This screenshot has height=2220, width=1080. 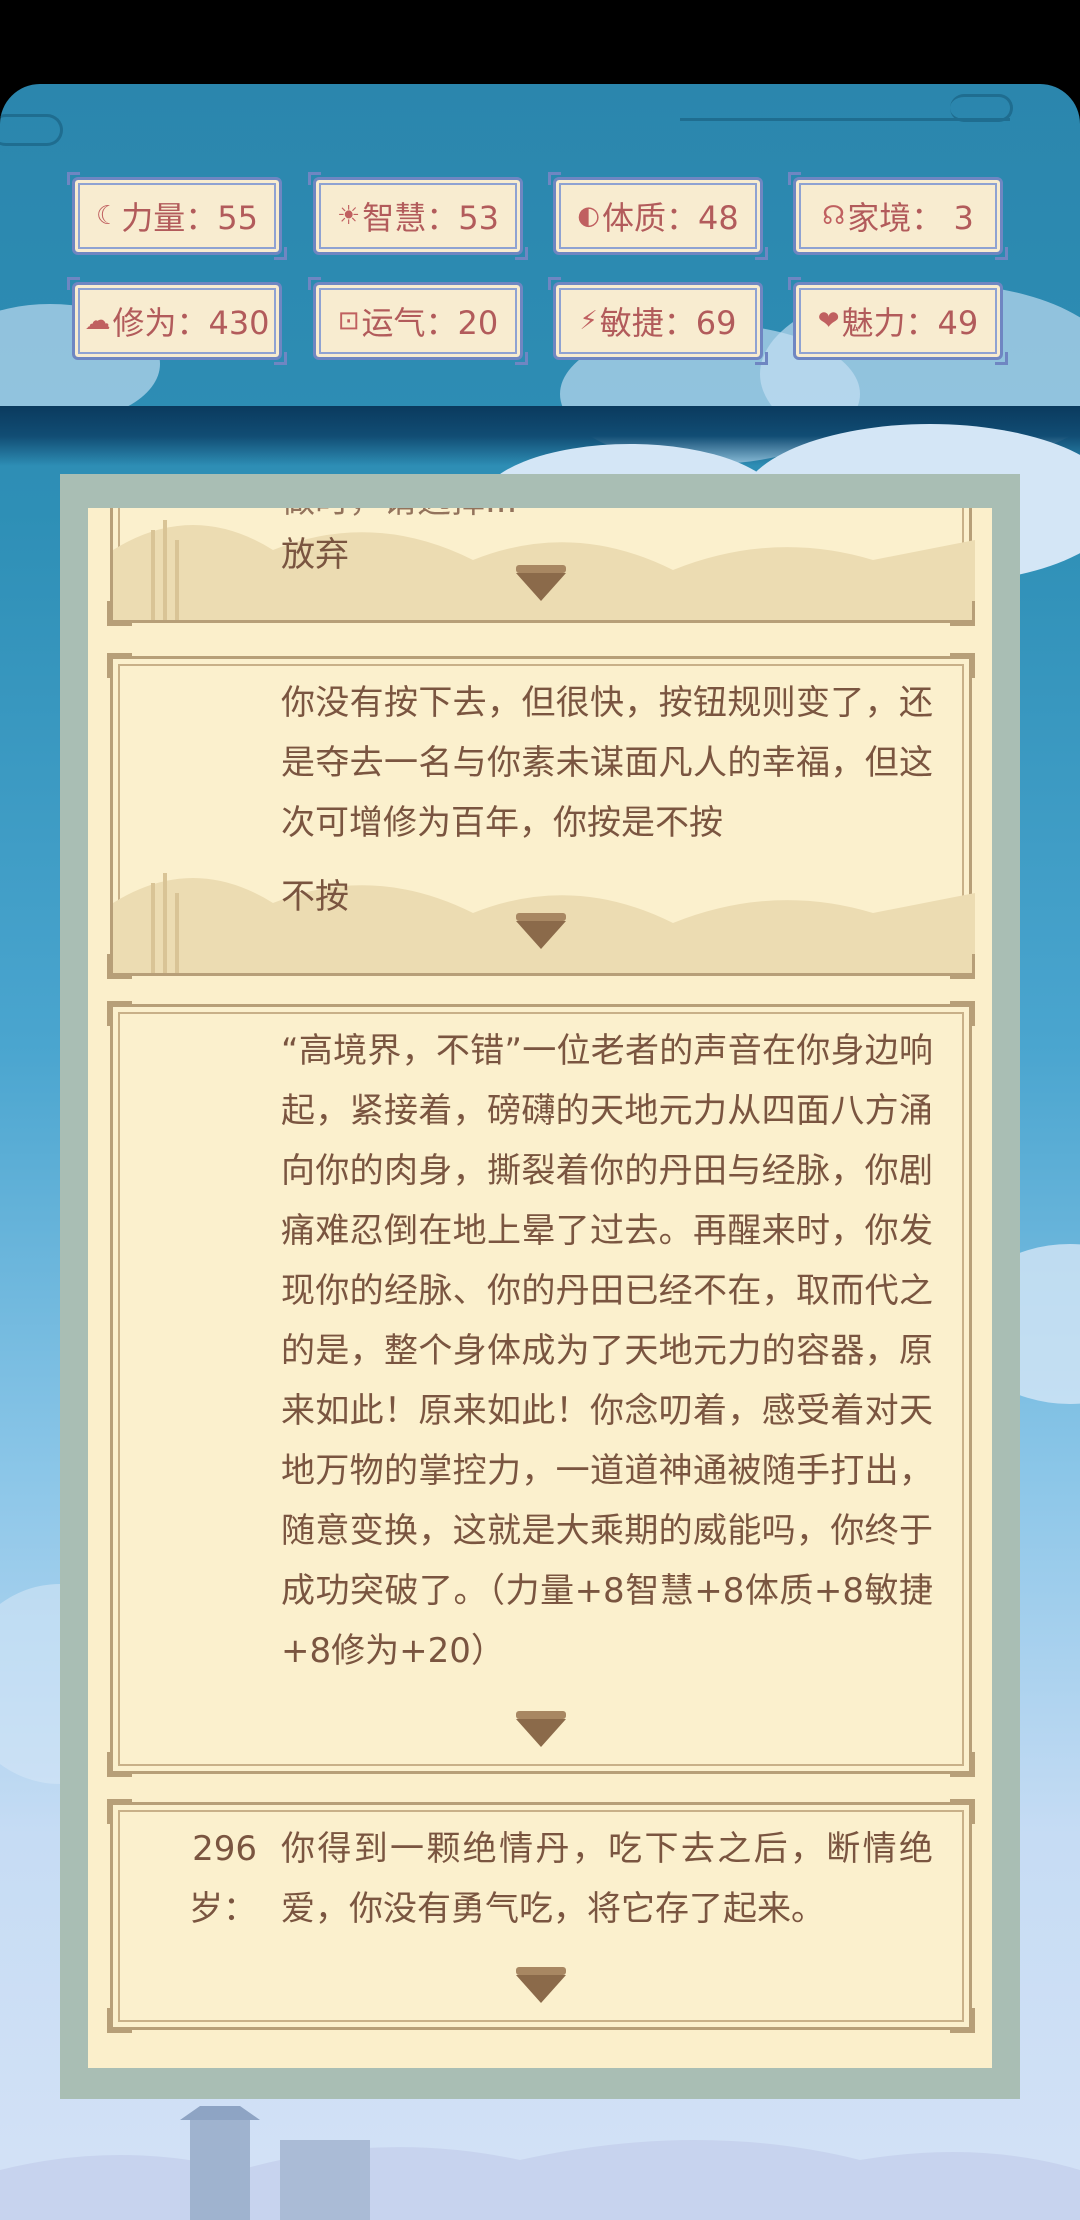 I want to click on stat-charm: ❤ 魅力：49, so click(x=898, y=321).